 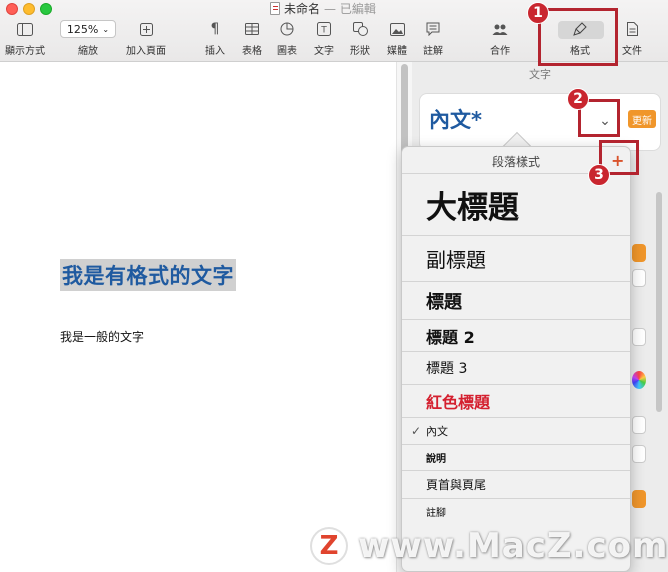 I want to click on collaborate-button: 合作, so click(x=500, y=38).